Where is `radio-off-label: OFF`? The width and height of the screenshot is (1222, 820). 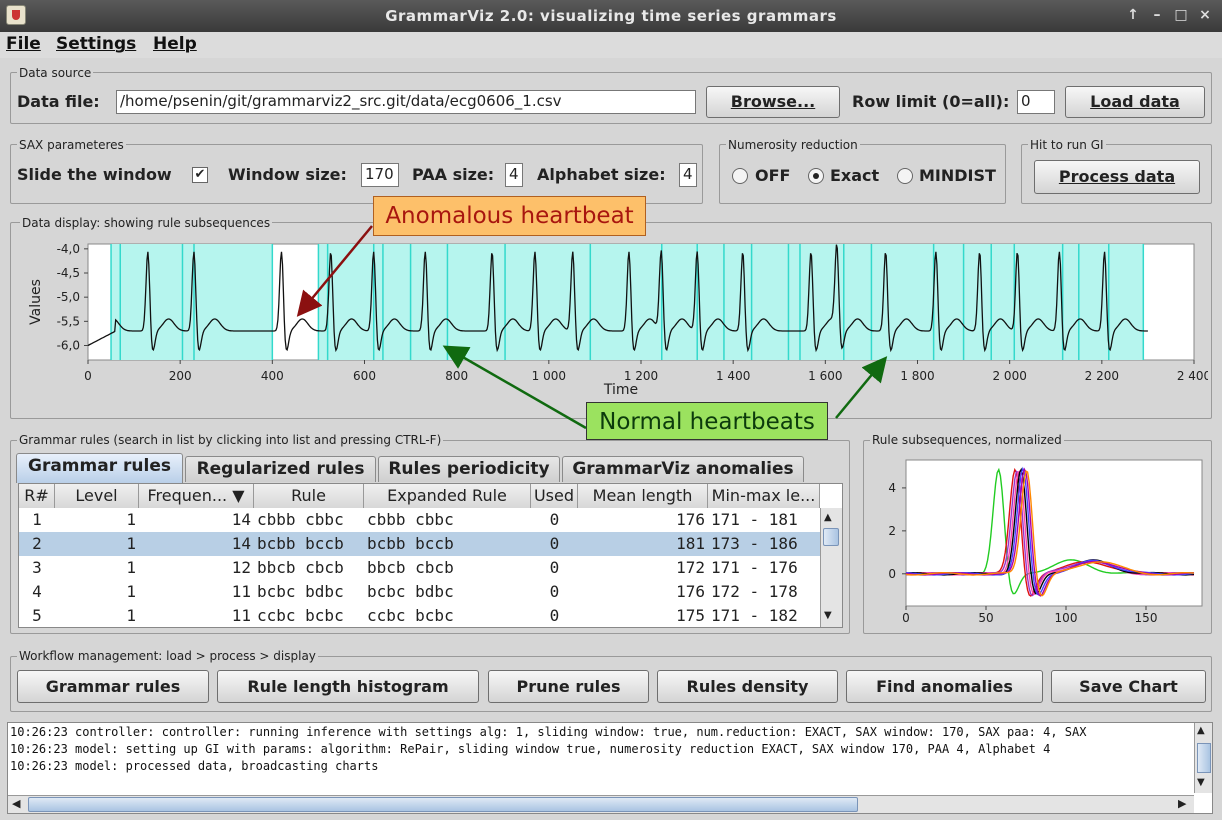 radio-off-label: OFF is located at coordinates (773, 175).